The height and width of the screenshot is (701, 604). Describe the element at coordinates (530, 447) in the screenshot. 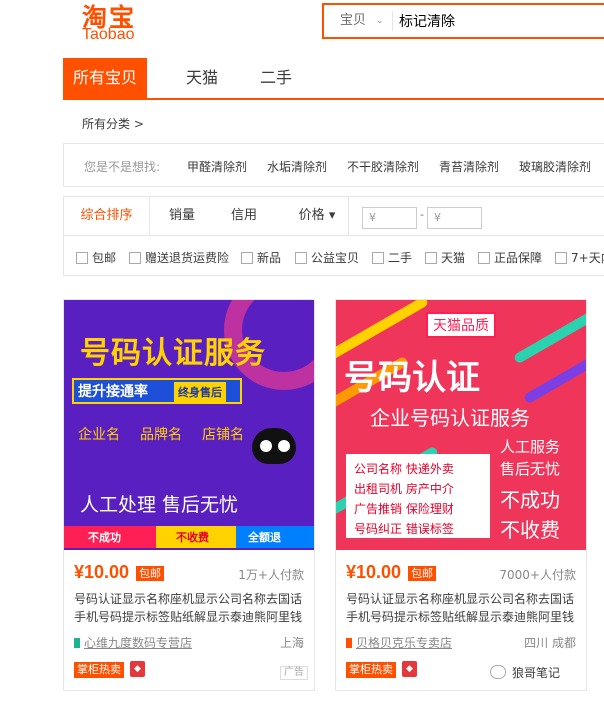

I see `image-side-text: 人工服务` at that location.